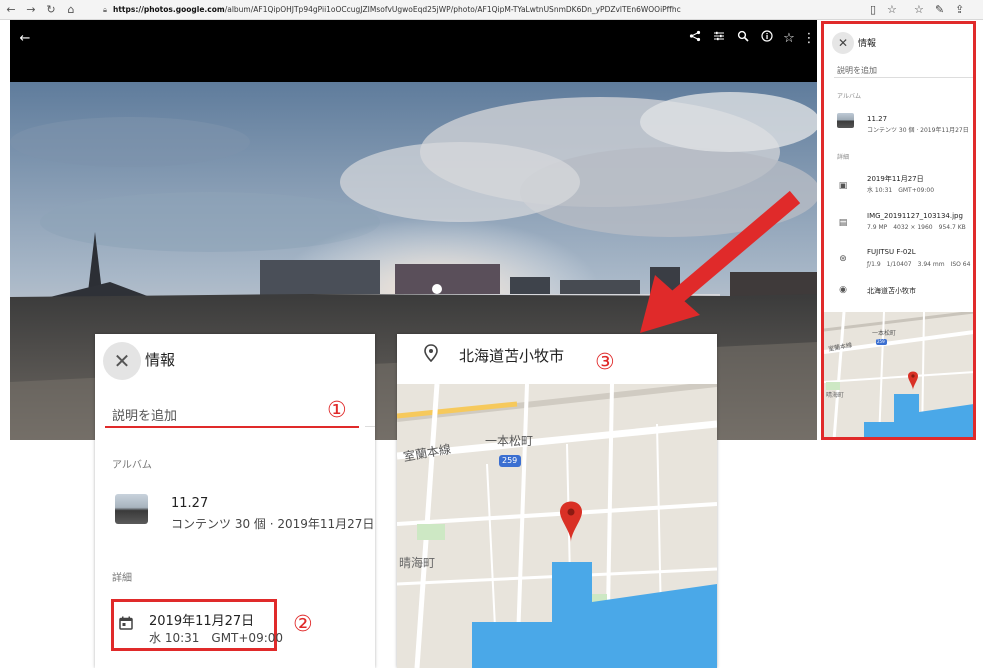  Describe the element at coordinates (720, 261) in the screenshot. I see `annotation-arrow` at that location.